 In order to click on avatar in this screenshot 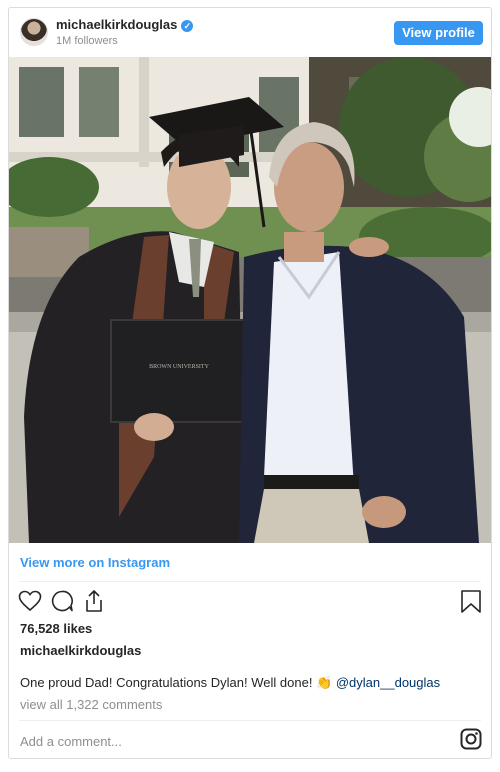, I will do `click(34, 32)`.